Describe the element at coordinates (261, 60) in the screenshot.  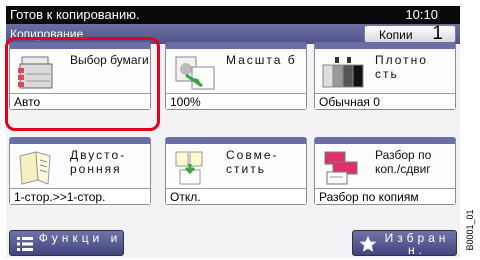
I see `tile-label: Масшта б` at that location.